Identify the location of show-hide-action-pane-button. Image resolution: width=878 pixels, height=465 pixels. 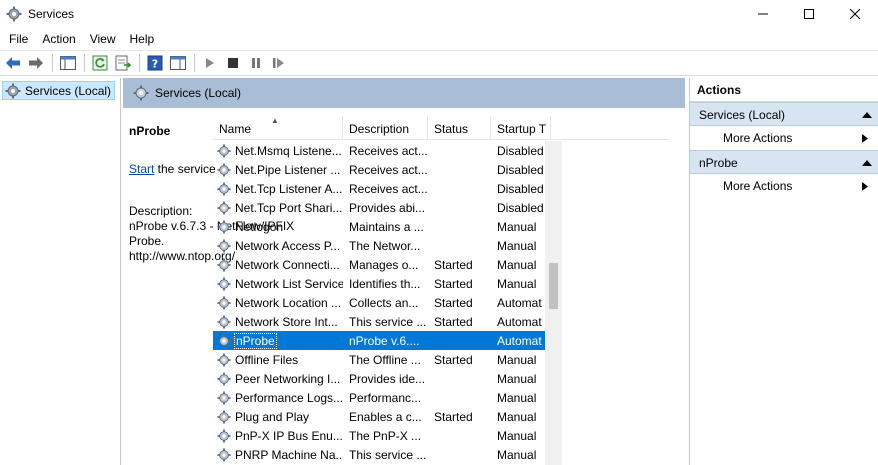
(178, 63).